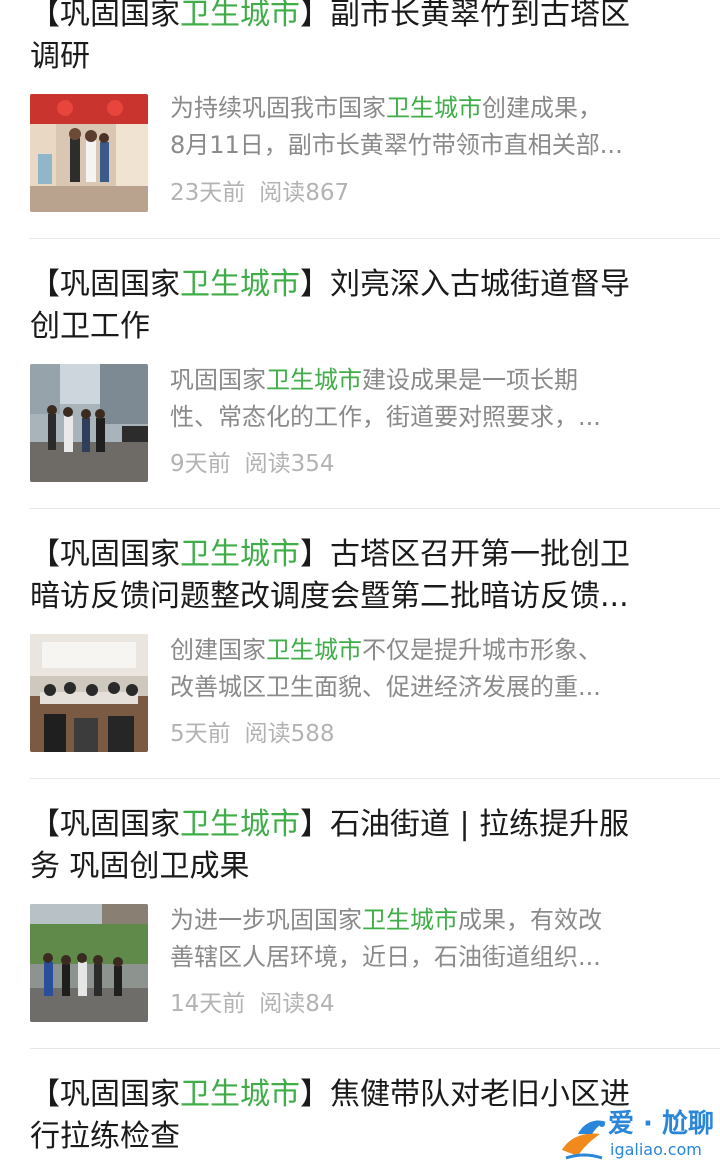 The height and width of the screenshot is (1176, 720). What do you see at coordinates (289, 734) in the screenshot?
I see `read-count: 阅读588` at bounding box center [289, 734].